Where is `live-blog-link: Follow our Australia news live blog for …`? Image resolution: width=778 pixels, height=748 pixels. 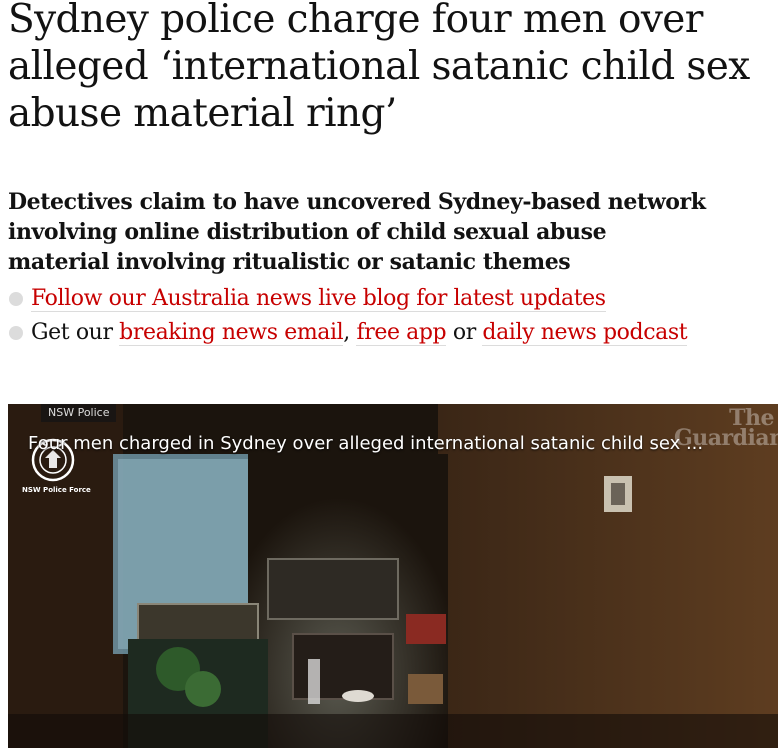
live-blog-link: Follow our Australia news live blog for … is located at coordinates (318, 299).